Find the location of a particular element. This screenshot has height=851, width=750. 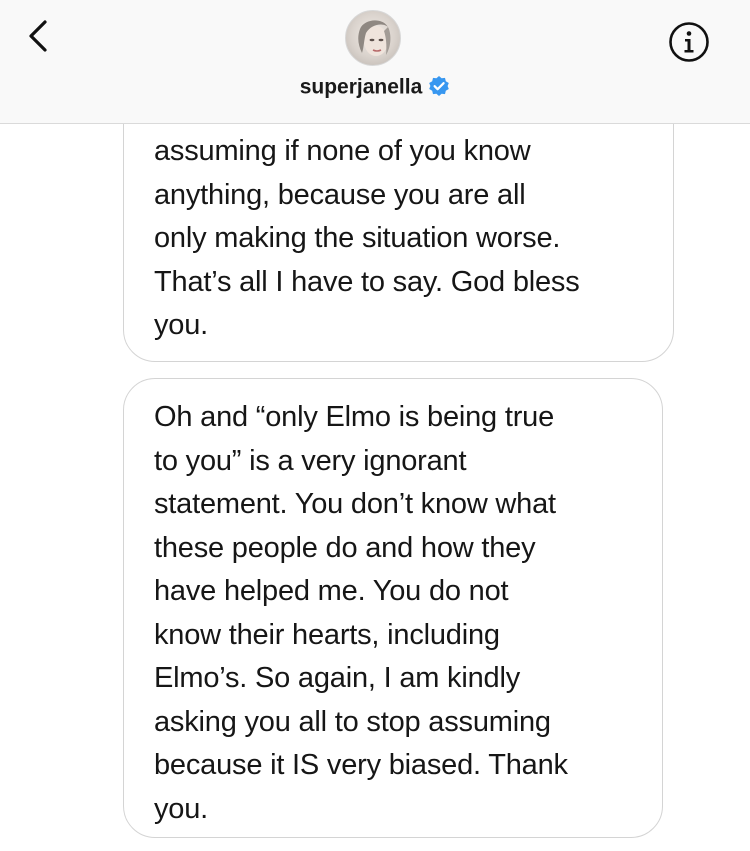

message-line: asking you all to stop assuming is located at coordinates (352, 721).